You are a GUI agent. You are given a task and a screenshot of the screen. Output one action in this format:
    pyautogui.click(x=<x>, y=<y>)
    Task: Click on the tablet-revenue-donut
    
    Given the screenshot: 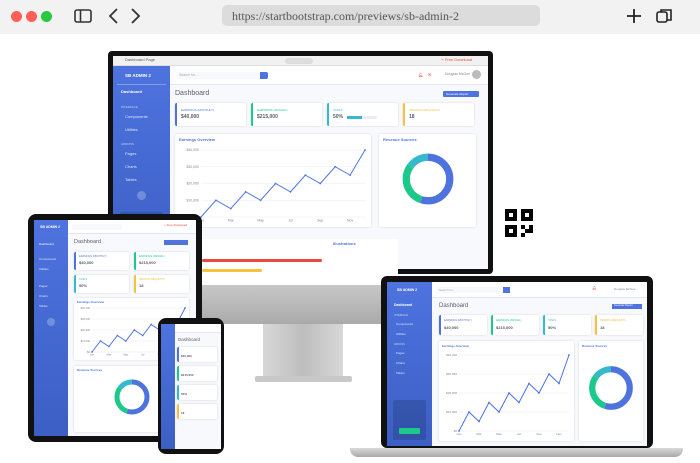 What is the action you would take?
    pyautogui.click(x=132, y=397)
    